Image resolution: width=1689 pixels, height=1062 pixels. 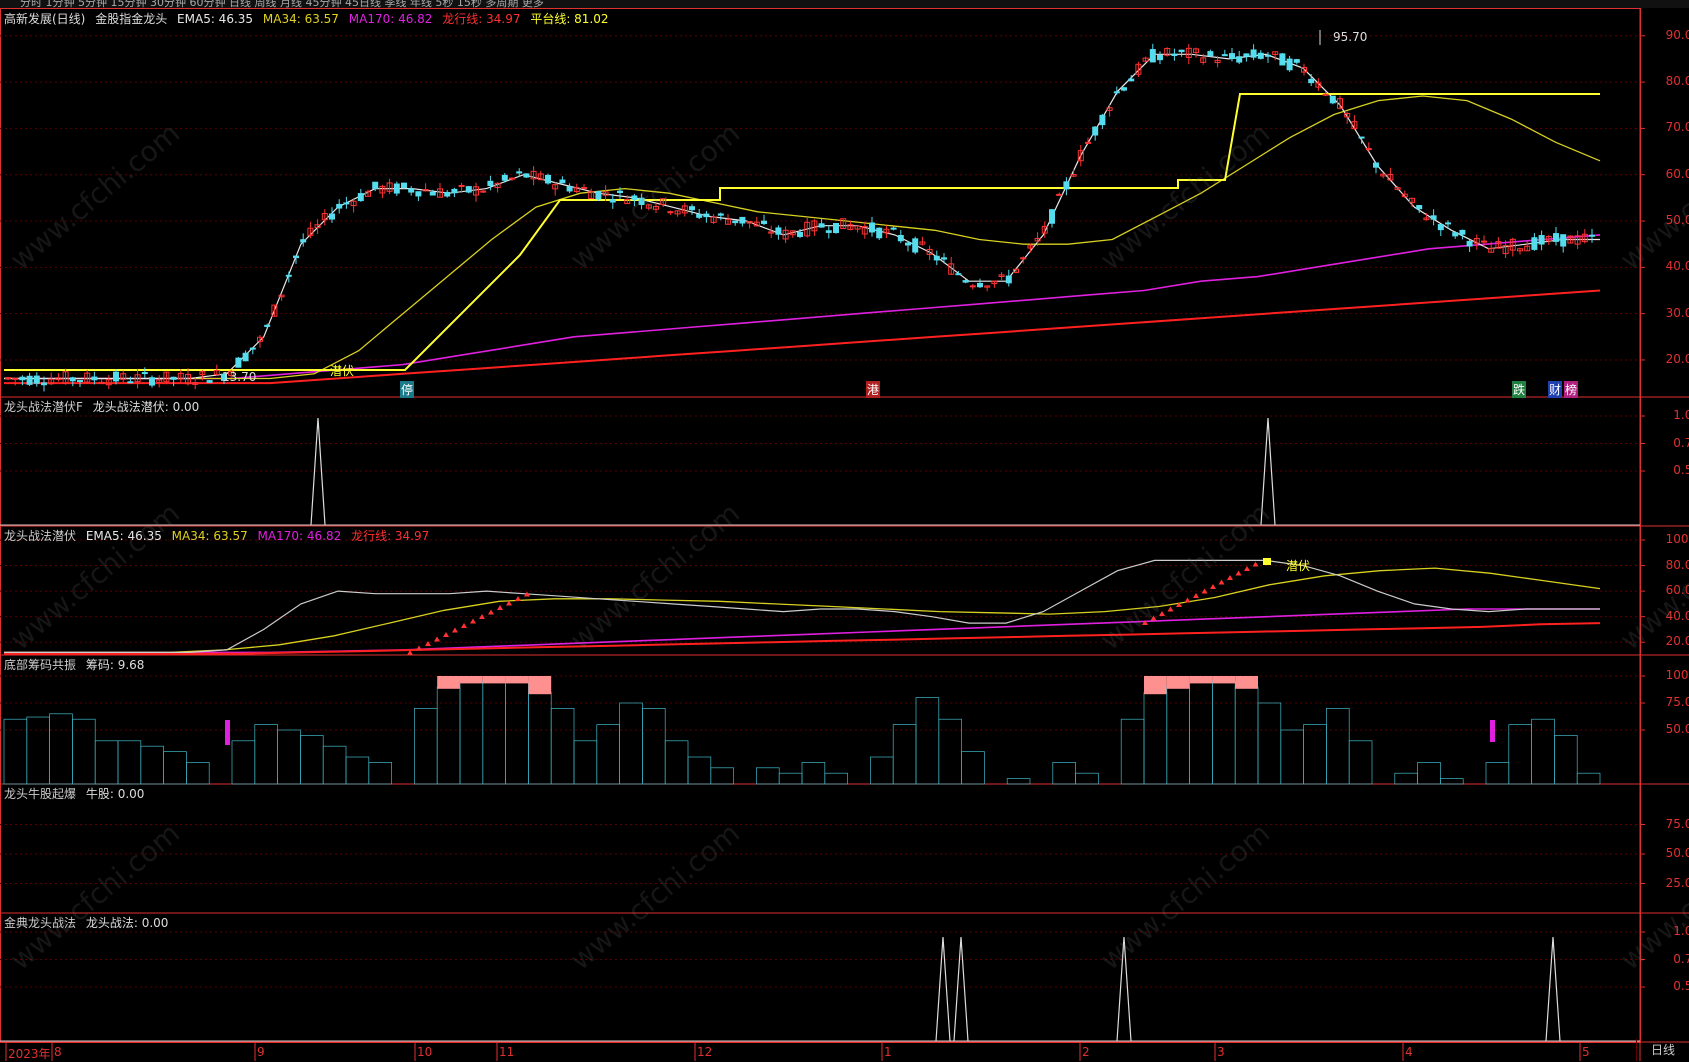 What do you see at coordinates (1519, 389) in the screenshot?
I see `die-marker: 跌` at bounding box center [1519, 389].